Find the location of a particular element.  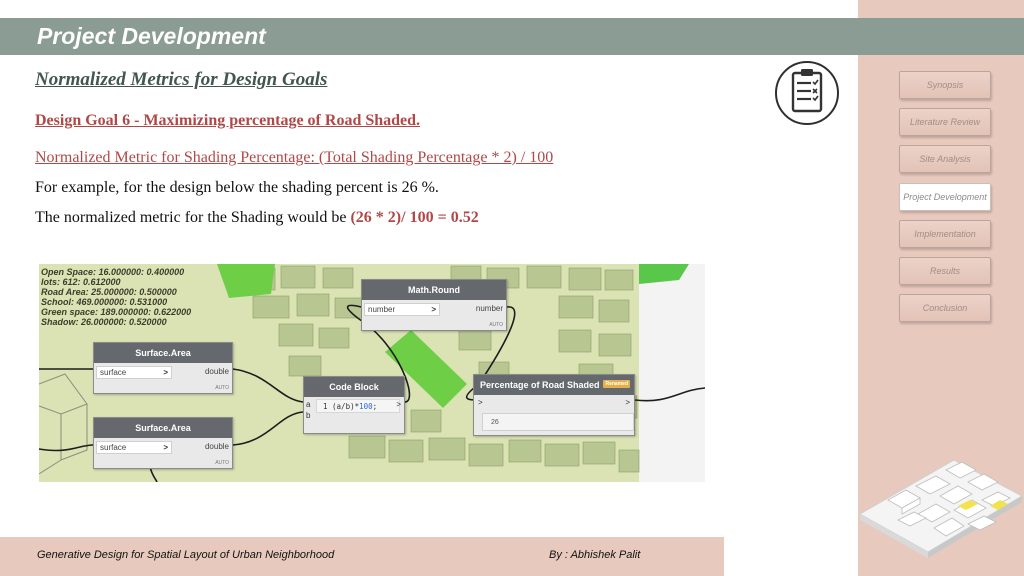

port-label: number is located at coordinates (382, 309).